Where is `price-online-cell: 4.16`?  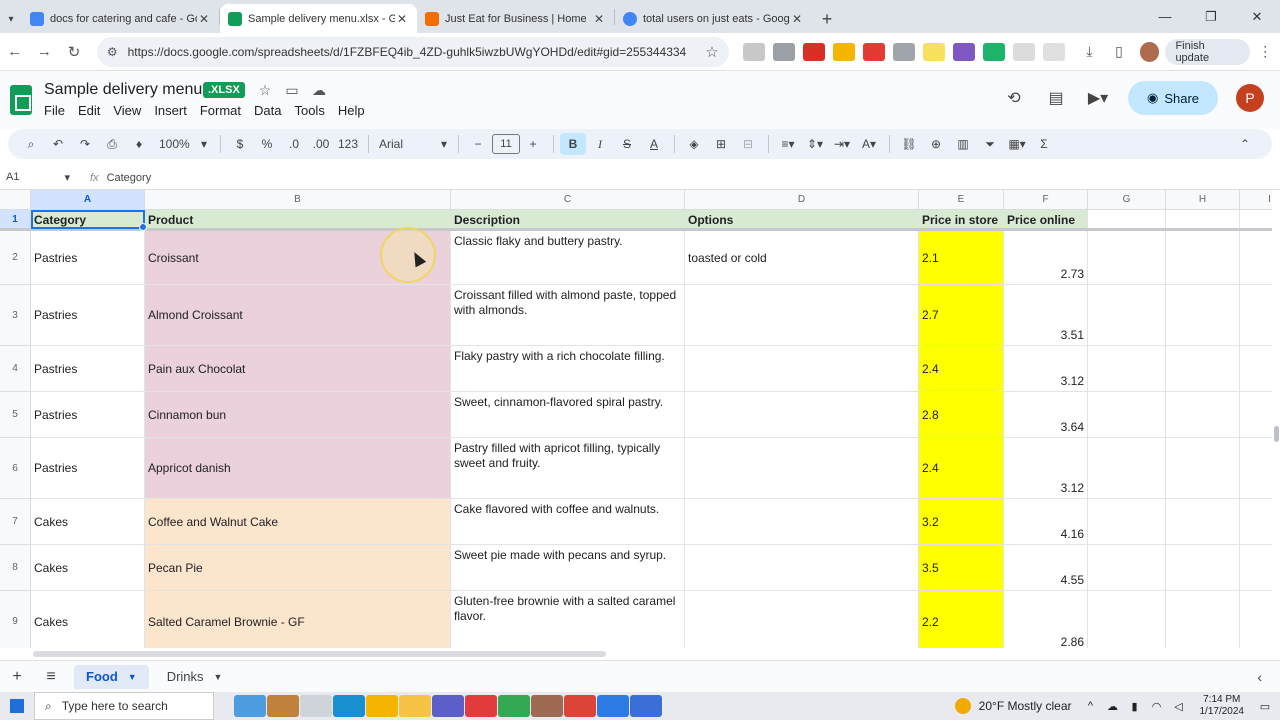 price-online-cell: 4.16 is located at coordinates (1046, 522).